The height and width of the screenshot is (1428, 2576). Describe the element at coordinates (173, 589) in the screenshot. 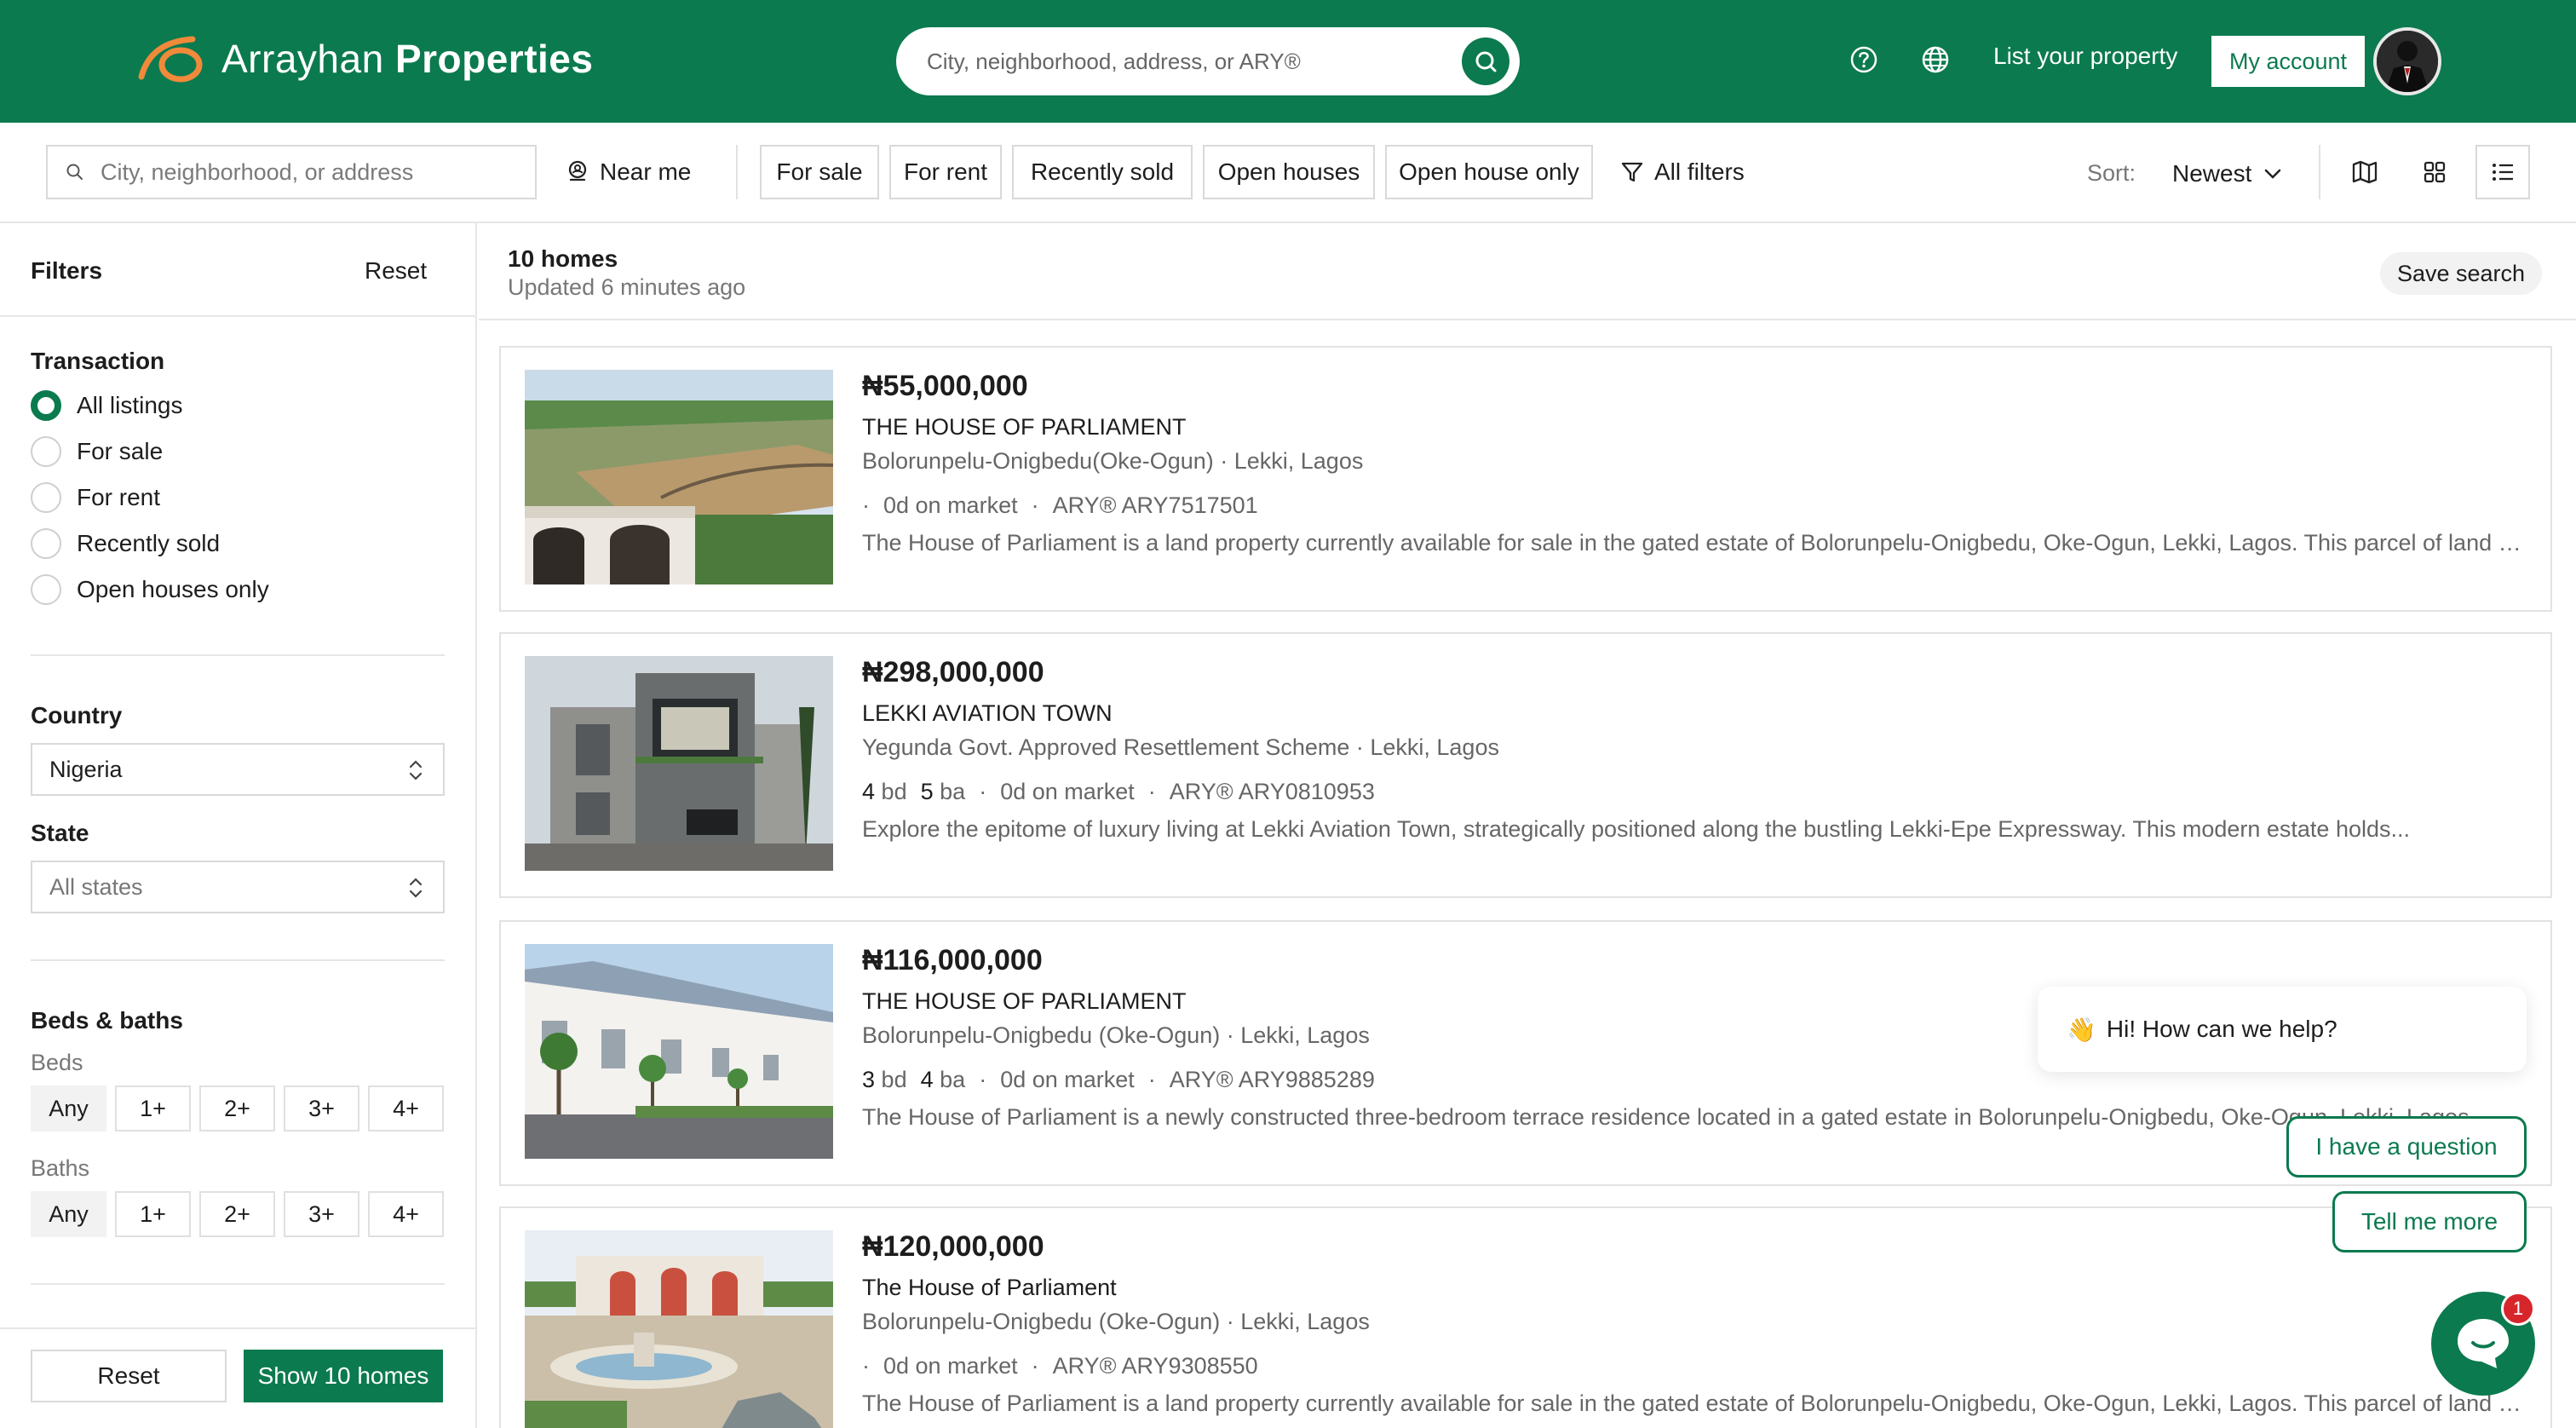

I see `radio-label: Open houses only` at that location.